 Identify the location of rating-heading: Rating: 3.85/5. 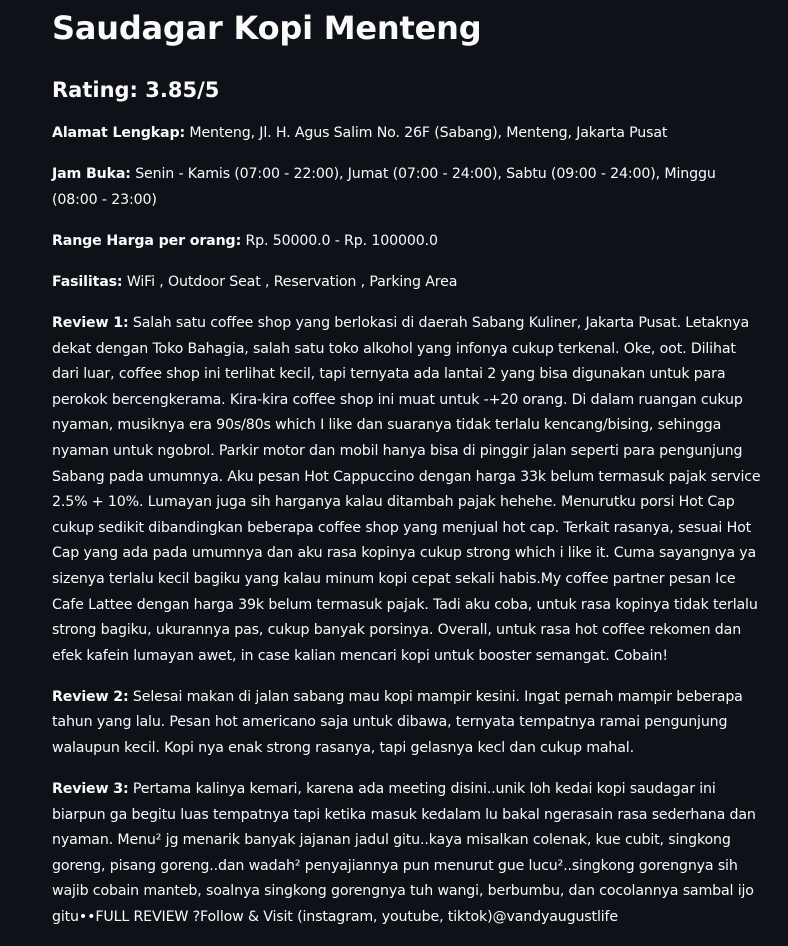
(136, 90).